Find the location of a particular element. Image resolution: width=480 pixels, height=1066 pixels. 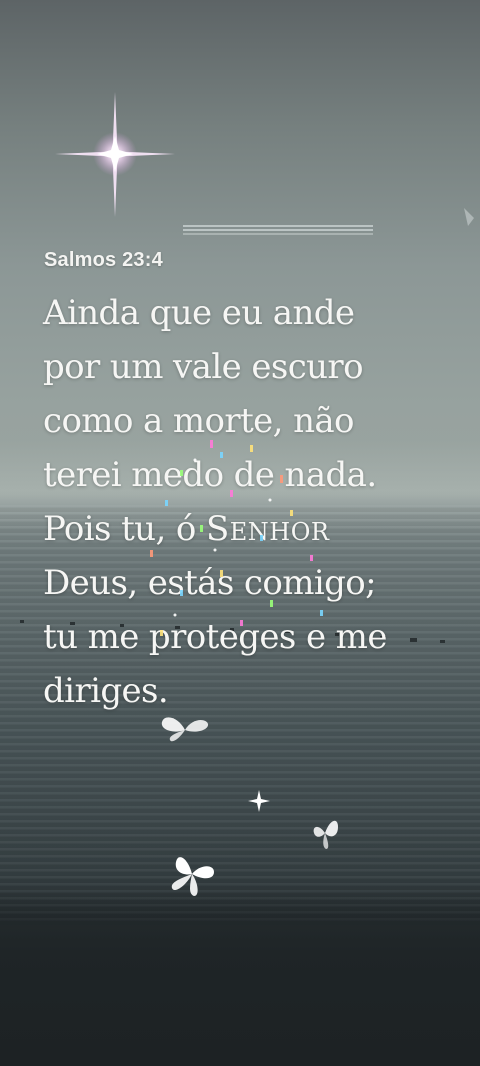

verse-line: diriges. is located at coordinates (106, 691).